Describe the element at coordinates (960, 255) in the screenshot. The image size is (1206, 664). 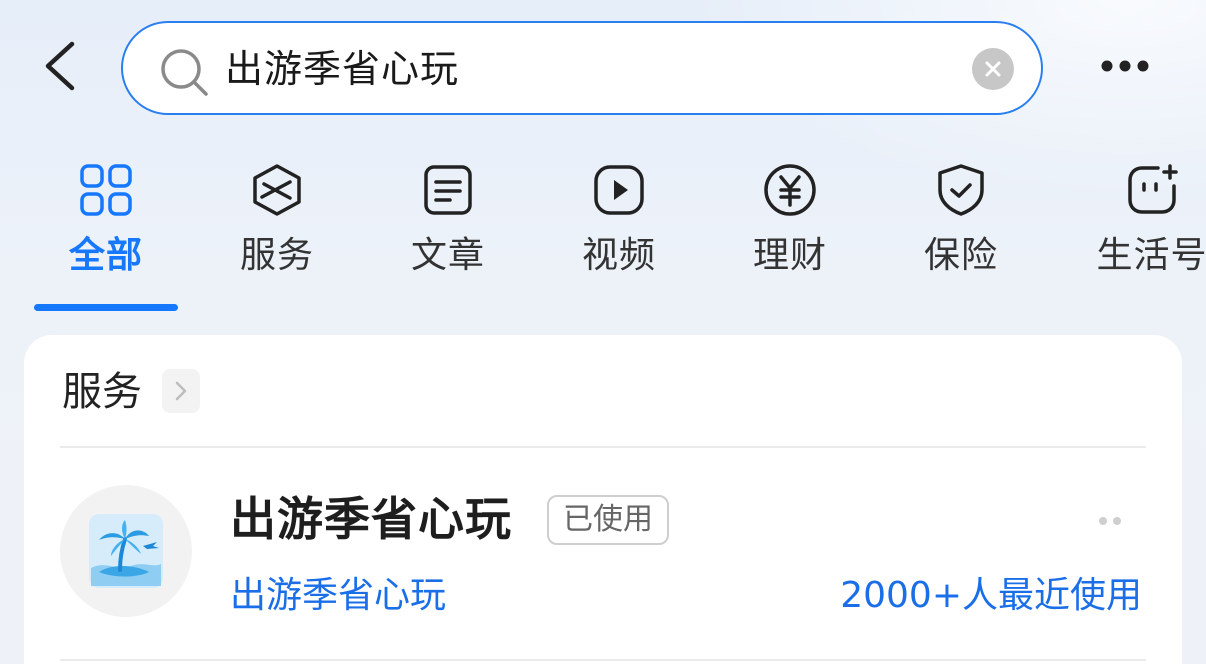
I see `tab-label: 保险` at that location.